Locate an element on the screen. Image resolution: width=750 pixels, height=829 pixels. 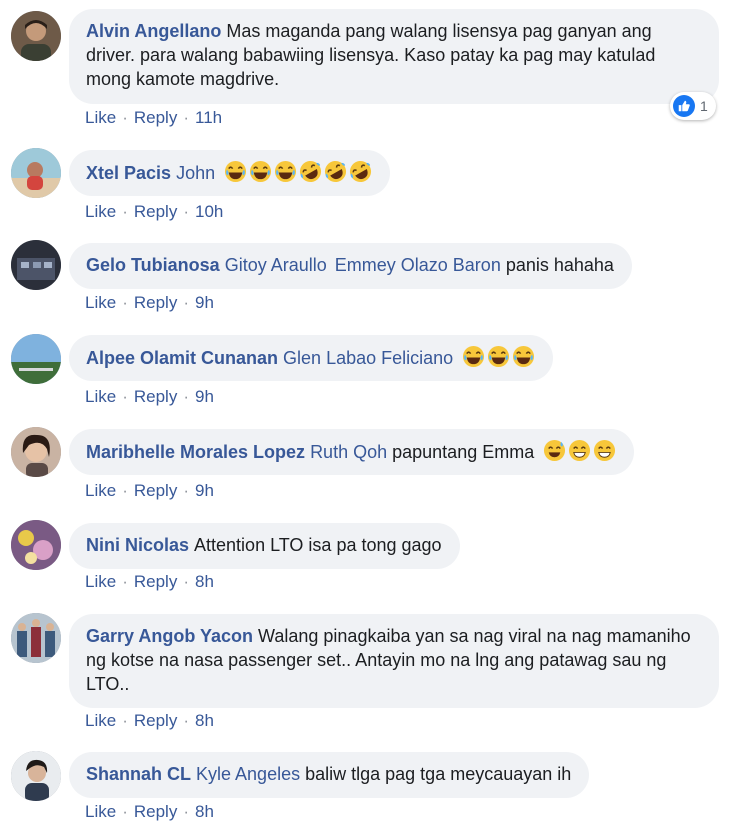
comment-author: Garry Angob Yacon is located at coordinates (169, 636).